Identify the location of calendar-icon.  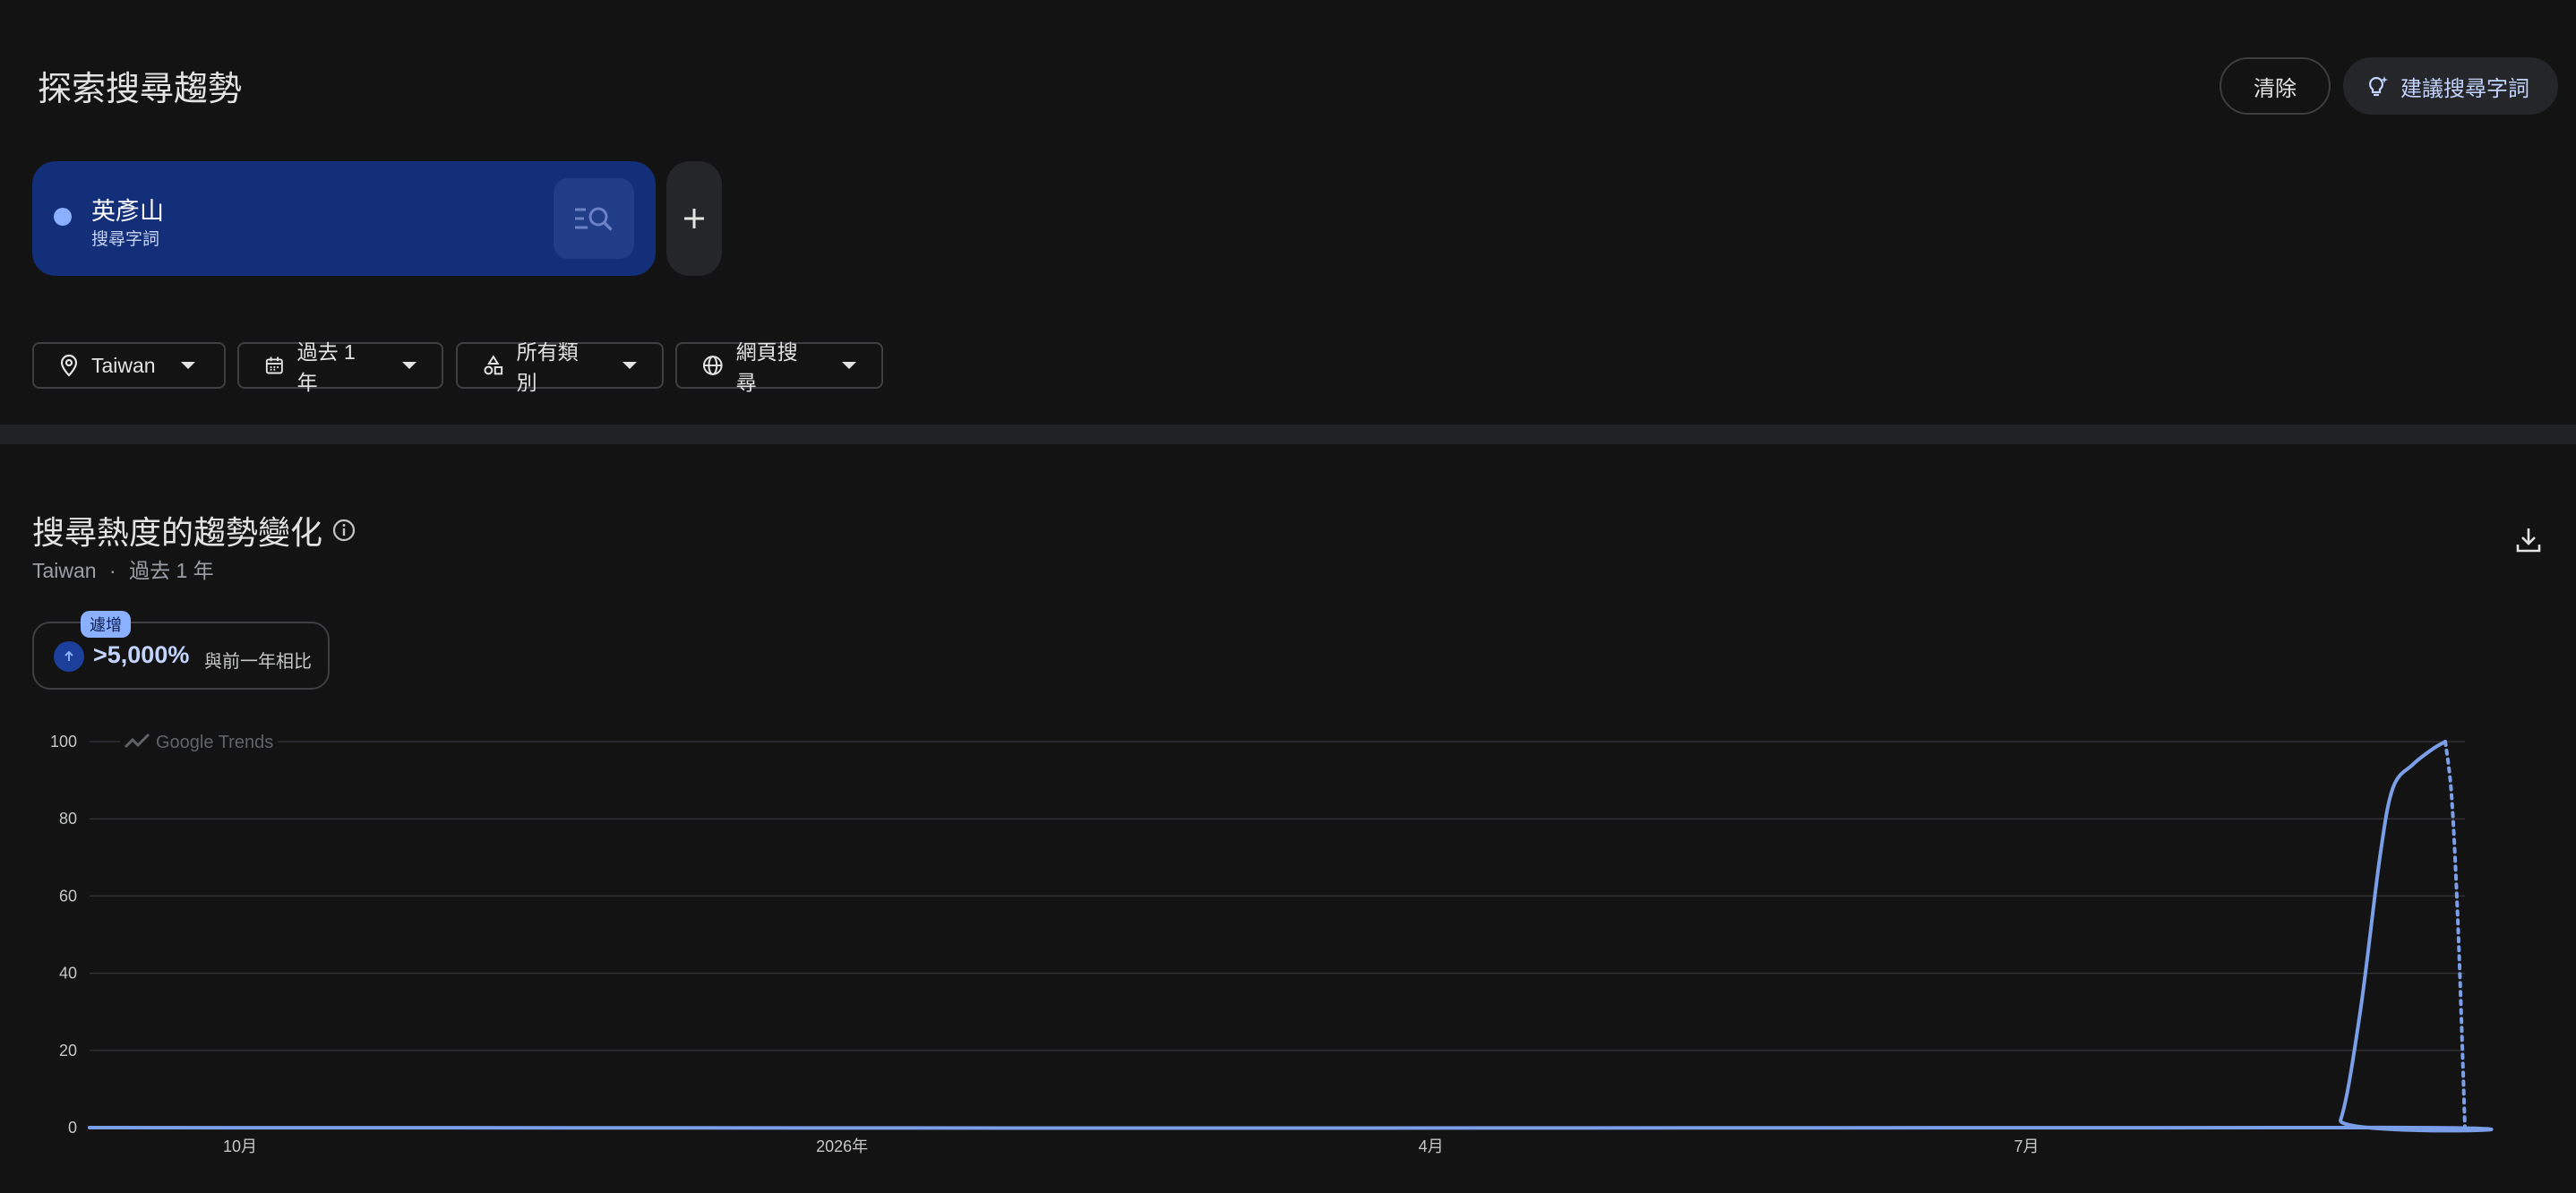
(274, 365).